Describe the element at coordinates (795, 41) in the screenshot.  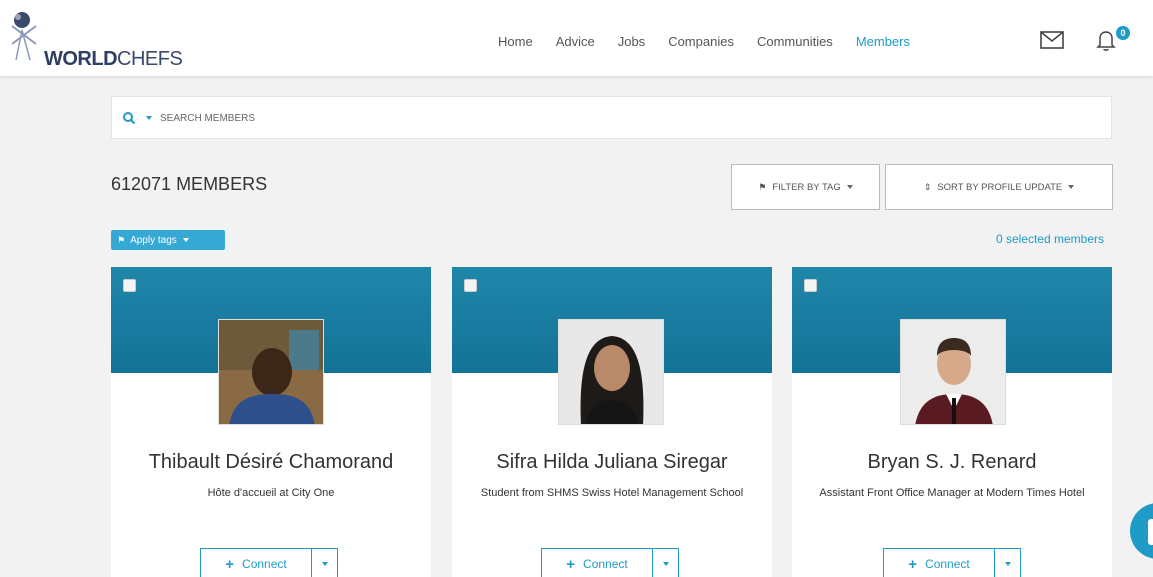
I see `nav-communities: Communities` at that location.